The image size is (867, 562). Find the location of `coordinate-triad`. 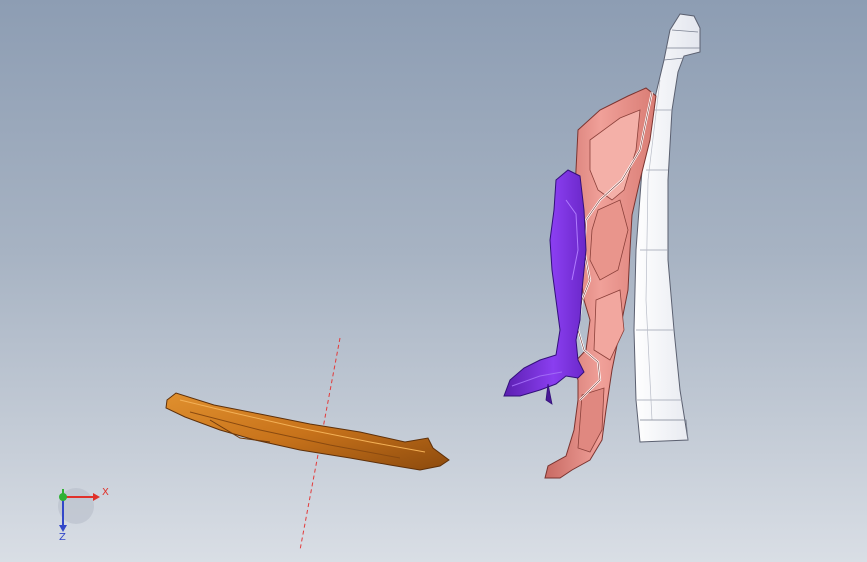

coordinate-triad is located at coordinates (79, 510).